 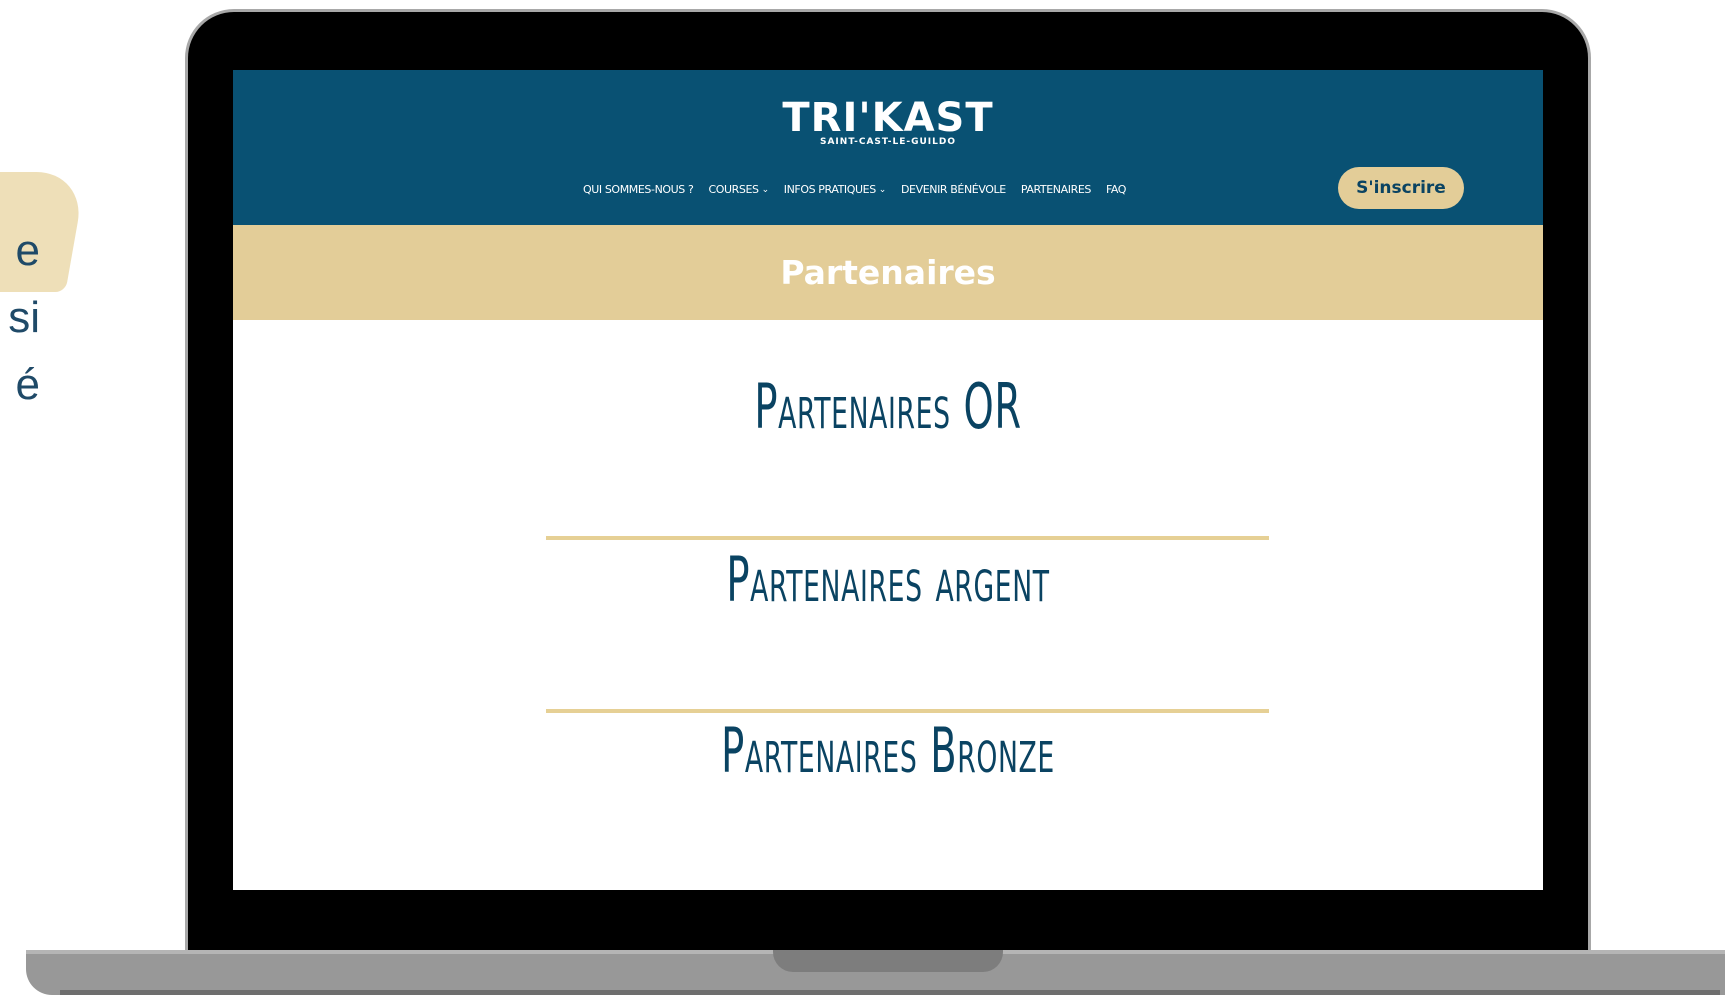 I want to click on logo-subtitle: SAINT-CAST-LE-GUILDO, so click(x=887, y=142).